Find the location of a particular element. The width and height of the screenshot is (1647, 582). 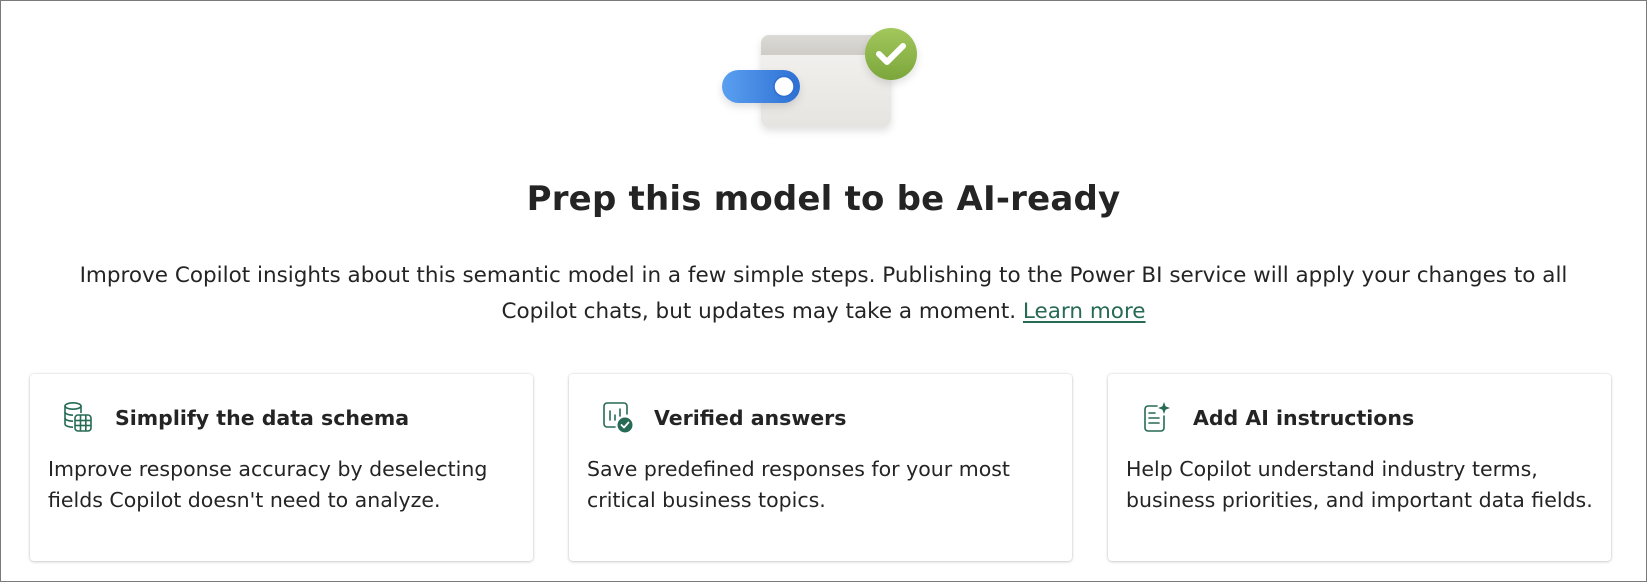

card-title: Verified answers is located at coordinates (750, 418).